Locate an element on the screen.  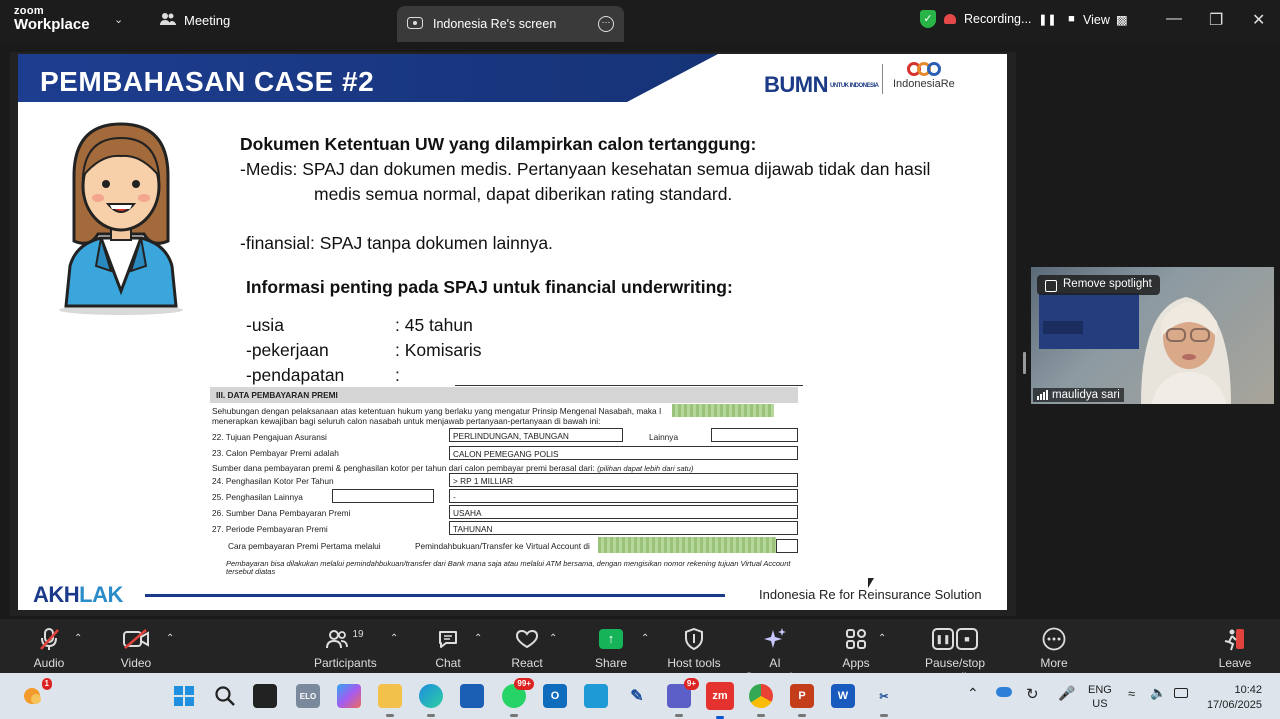
info-label-usia: -usia is located at coordinates (265, 325).